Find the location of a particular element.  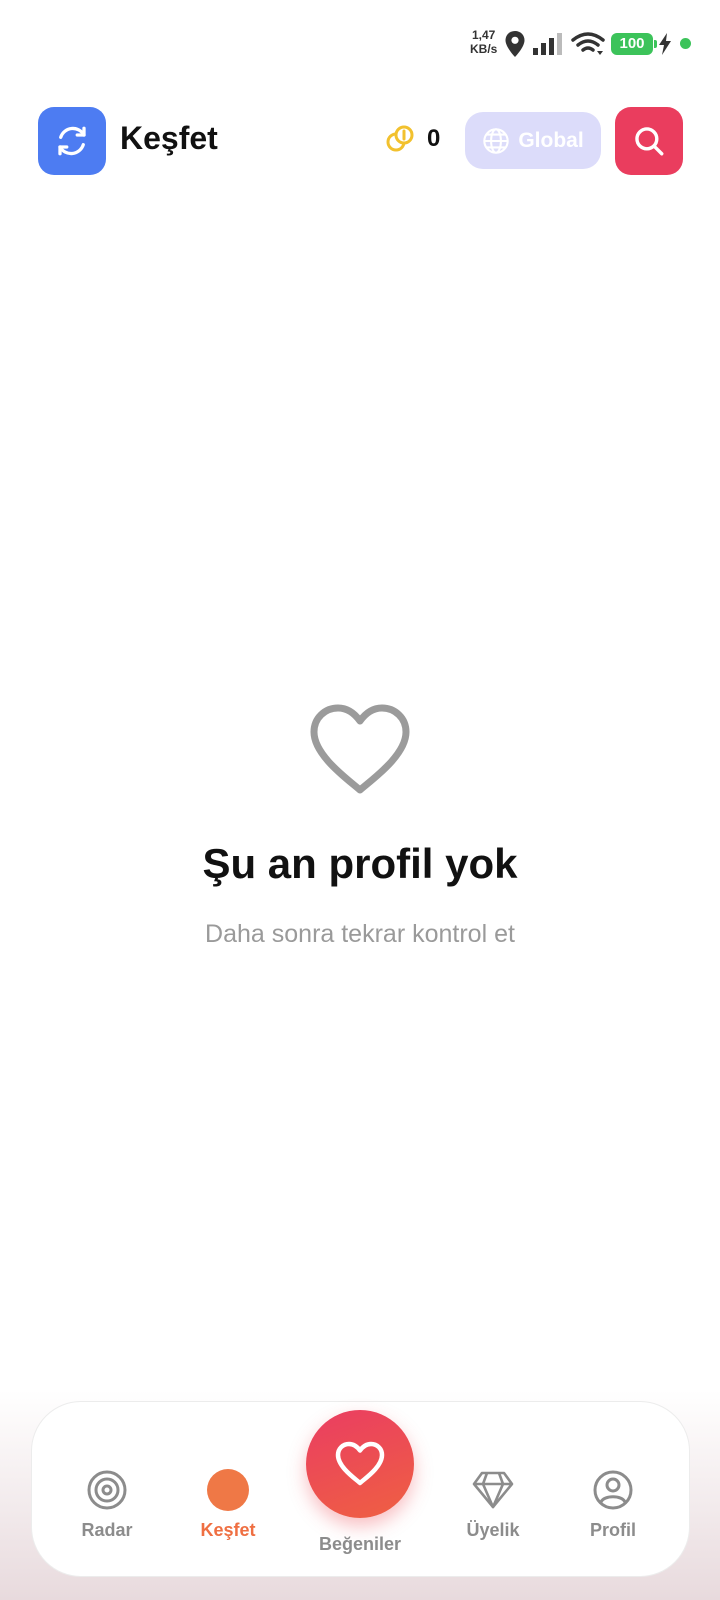

battery-indicator: 100 is located at coordinates (634, 44).